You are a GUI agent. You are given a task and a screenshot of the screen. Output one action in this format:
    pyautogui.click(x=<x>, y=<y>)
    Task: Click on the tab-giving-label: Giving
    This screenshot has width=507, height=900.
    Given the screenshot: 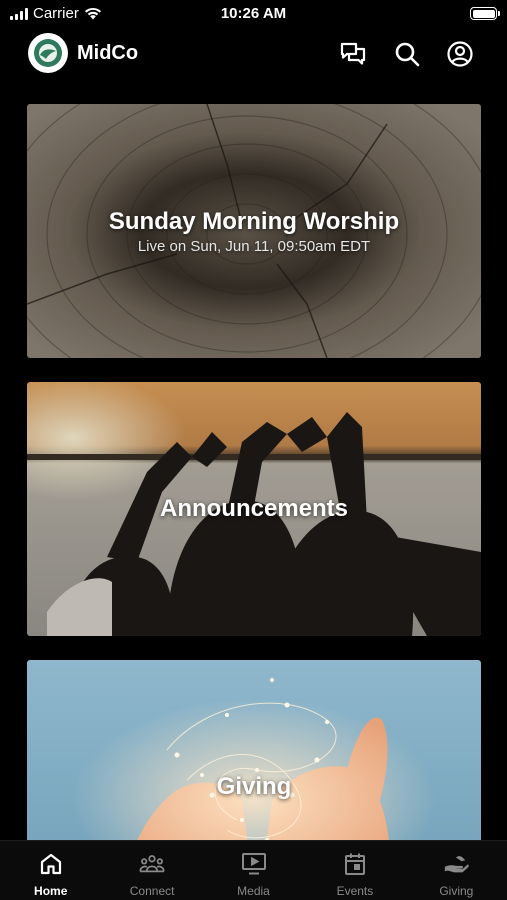 What is the action you would take?
    pyautogui.click(x=456, y=891)
    